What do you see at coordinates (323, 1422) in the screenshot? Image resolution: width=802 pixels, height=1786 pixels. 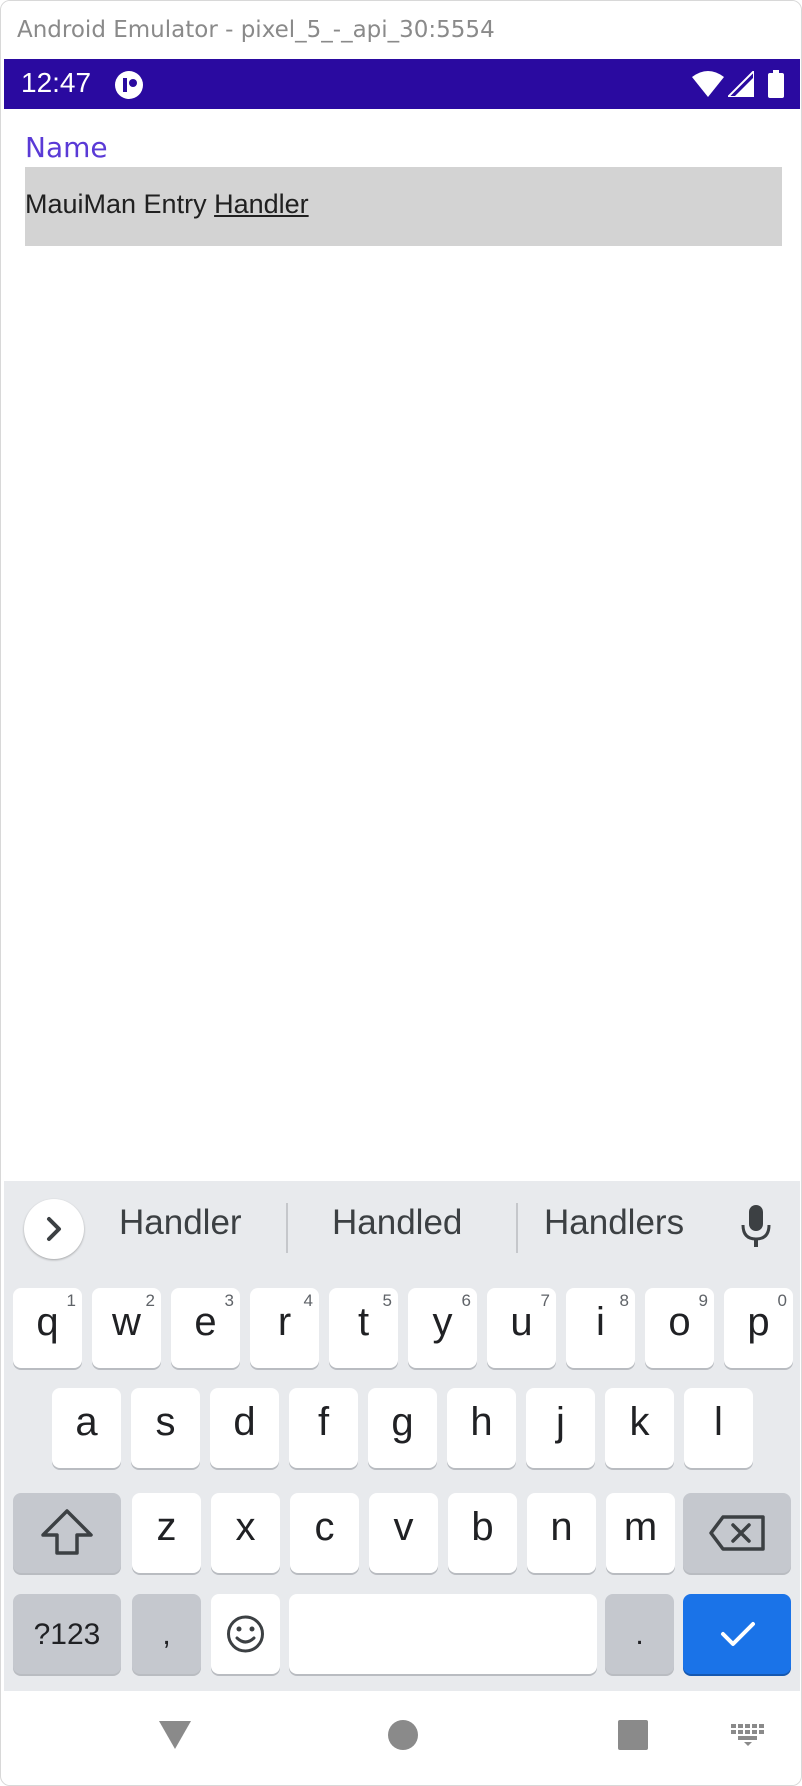 I see `key-letter: f` at bounding box center [323, 1422].